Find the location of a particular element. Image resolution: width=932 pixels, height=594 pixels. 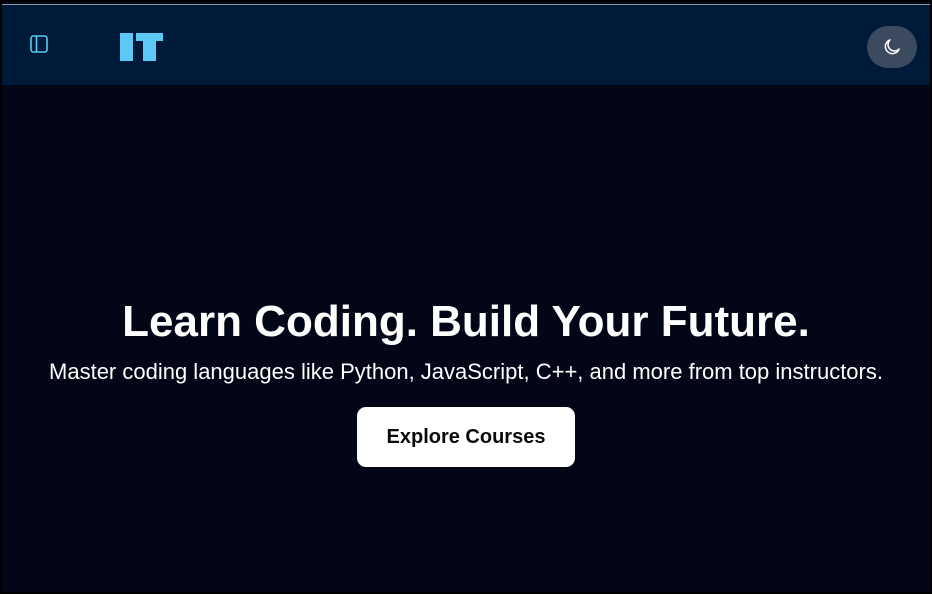

hero-title: Learn Coding. Build Your Future. is located at coordinates (466, 321).